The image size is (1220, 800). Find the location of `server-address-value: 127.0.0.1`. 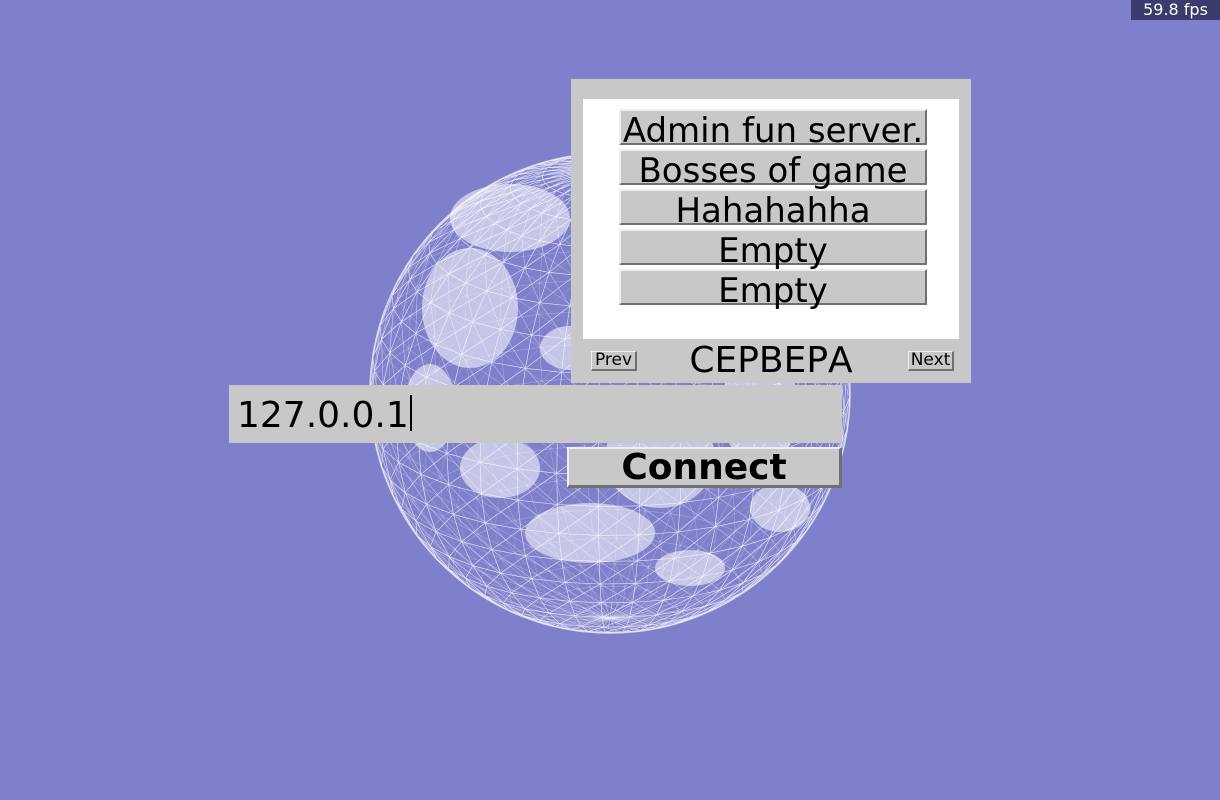

server-address-value: 127.0.0.1 is located at coordinates (323, 415).